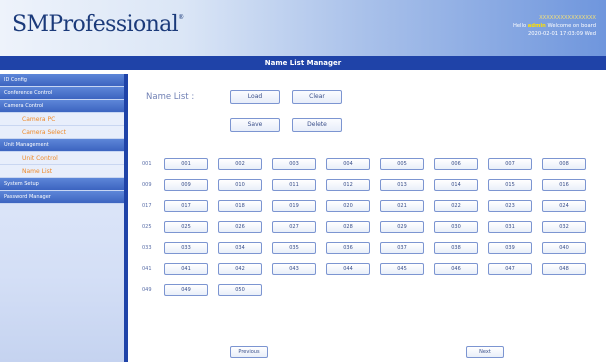 The width and height of the screenshot is (606, 362). What do you see at coordinates (456, 248) in the screenshot?
I see `name-slot-button: 038` at bounding box center [456, 248].